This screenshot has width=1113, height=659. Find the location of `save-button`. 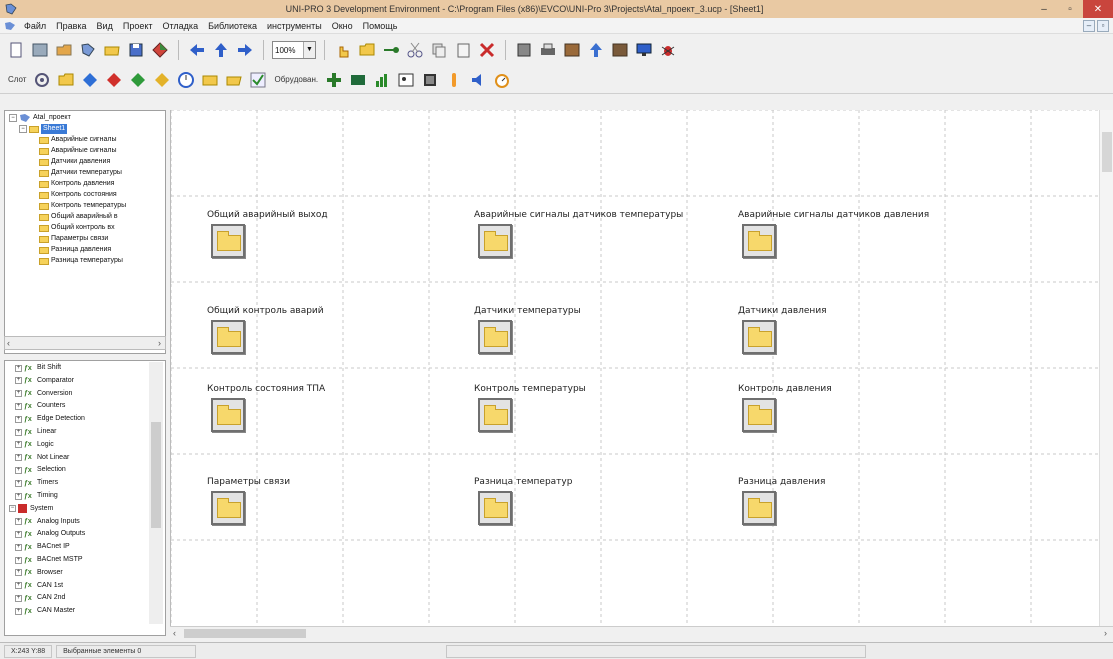

save-button is located at coordinates (136, 50).